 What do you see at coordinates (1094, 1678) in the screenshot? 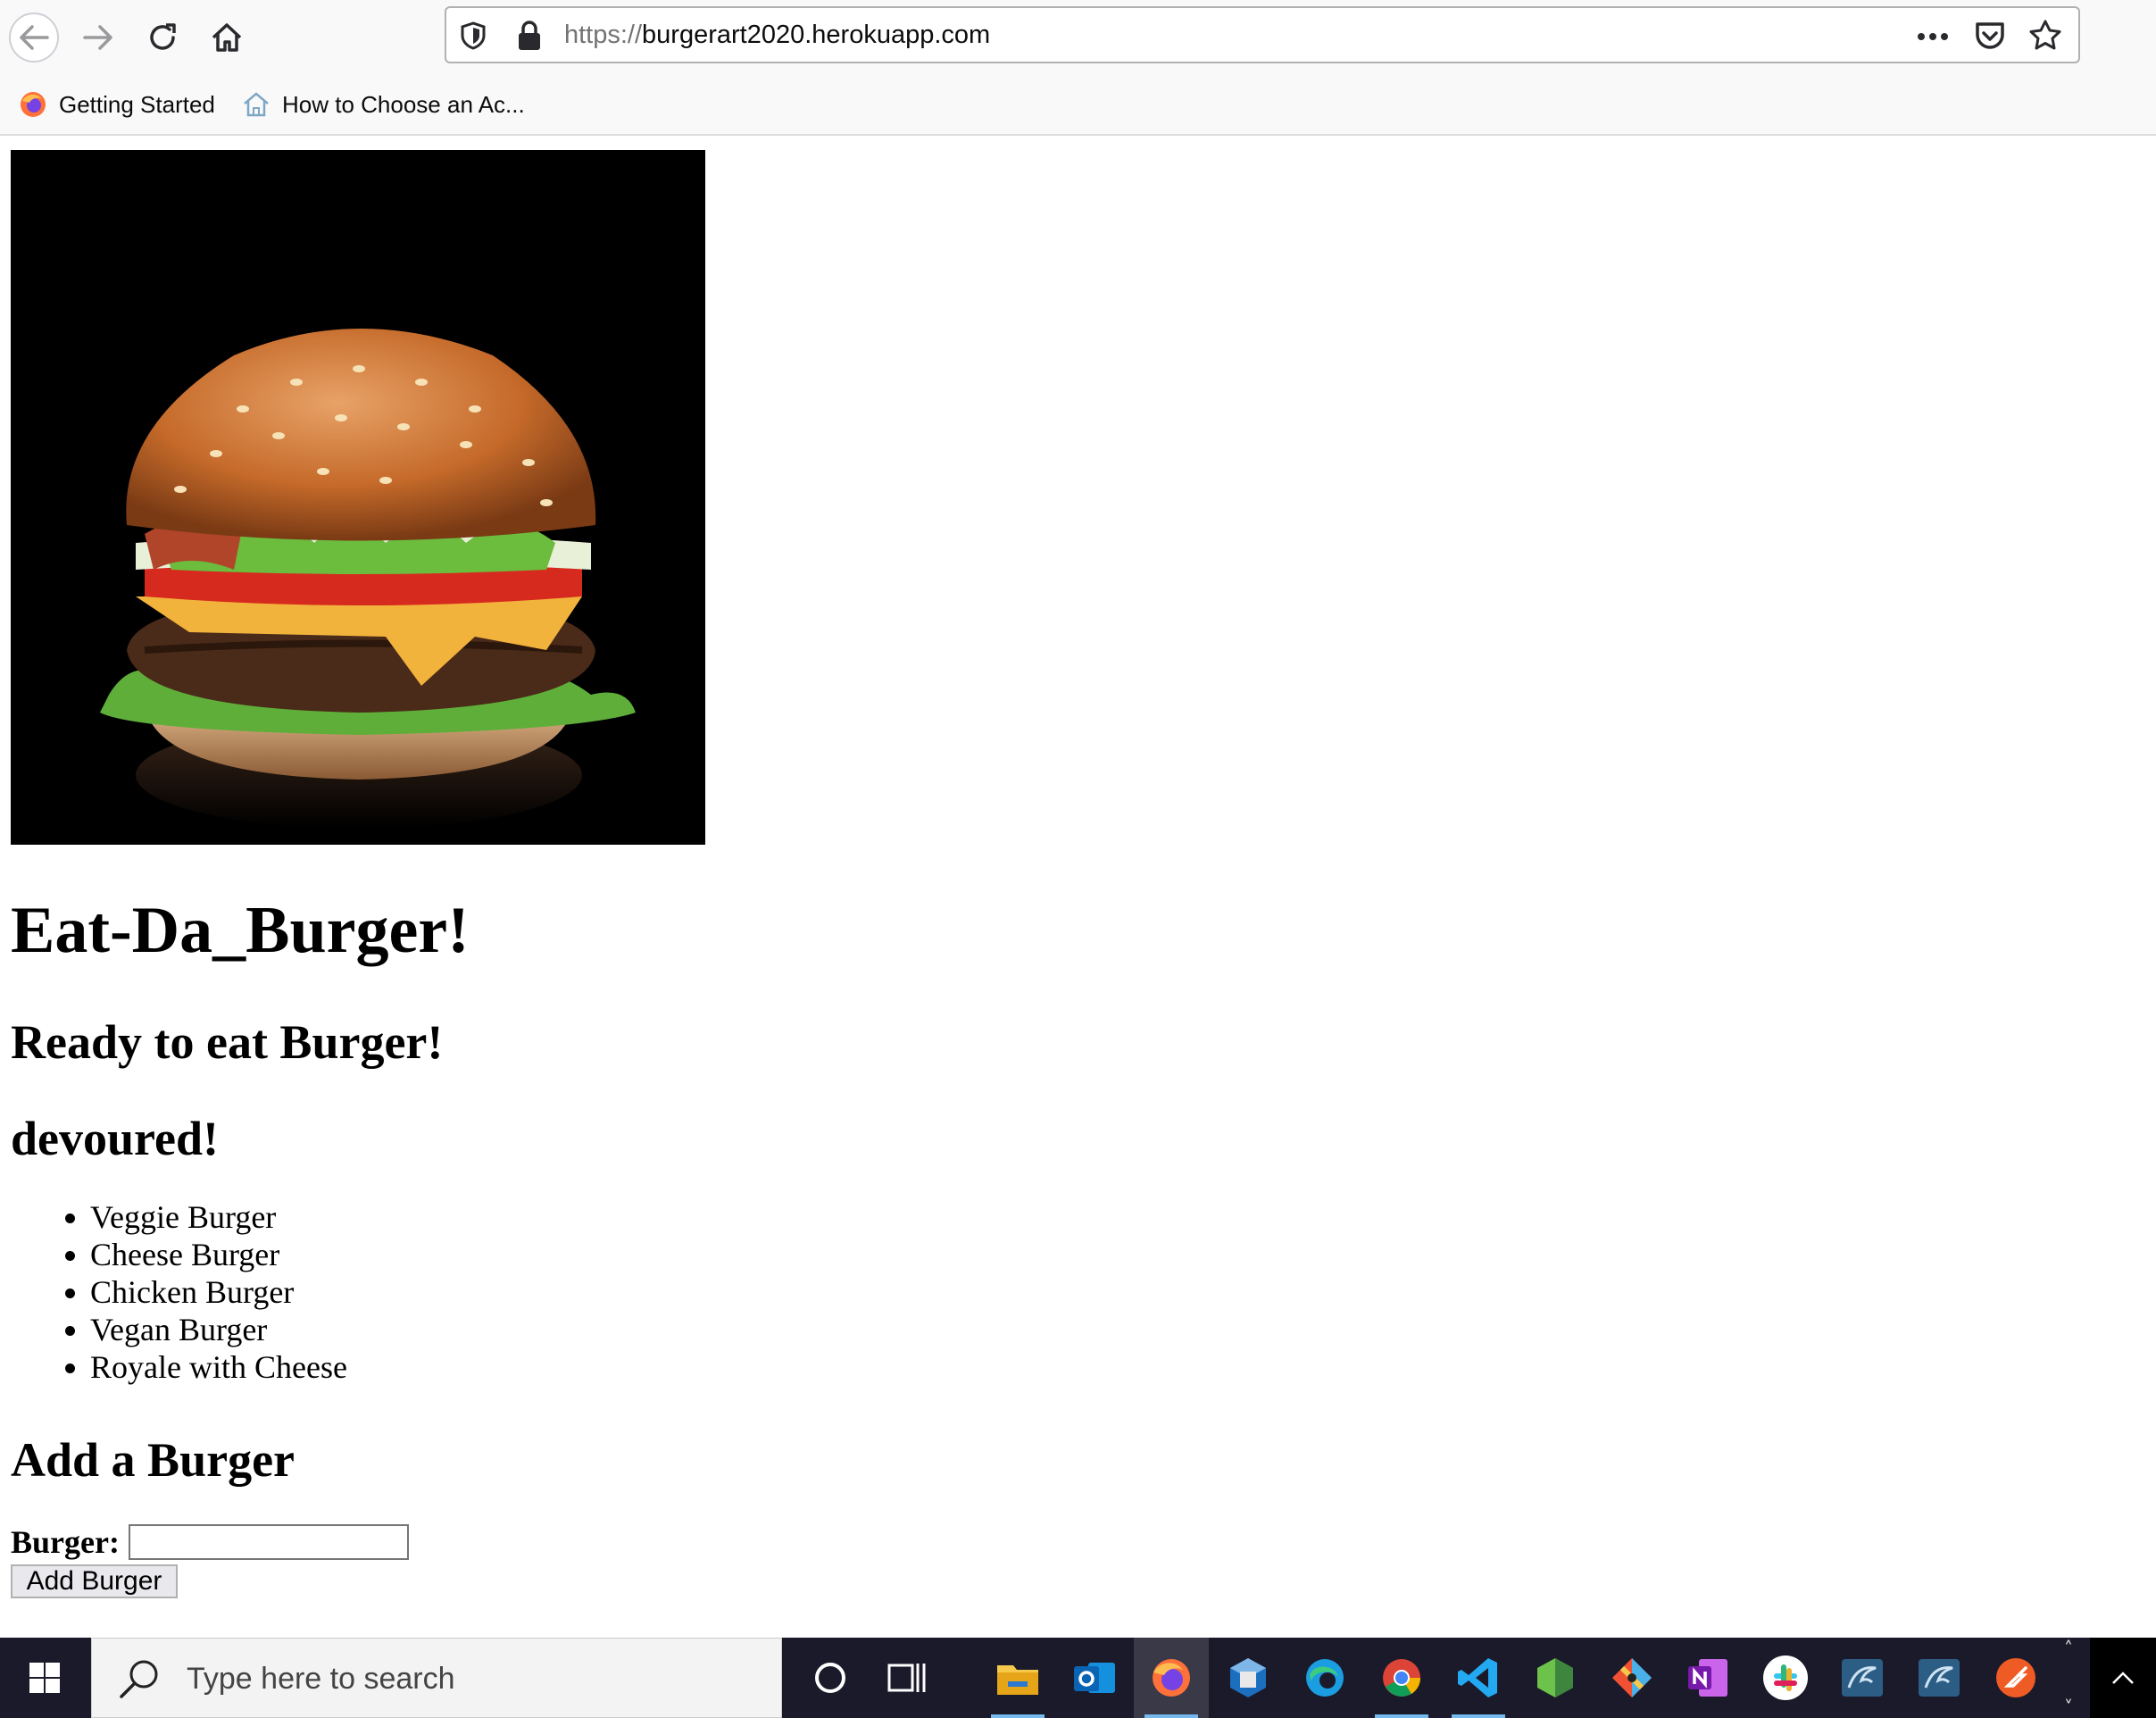
I see `outlook-icon` at bounding box center [1094, 1678].